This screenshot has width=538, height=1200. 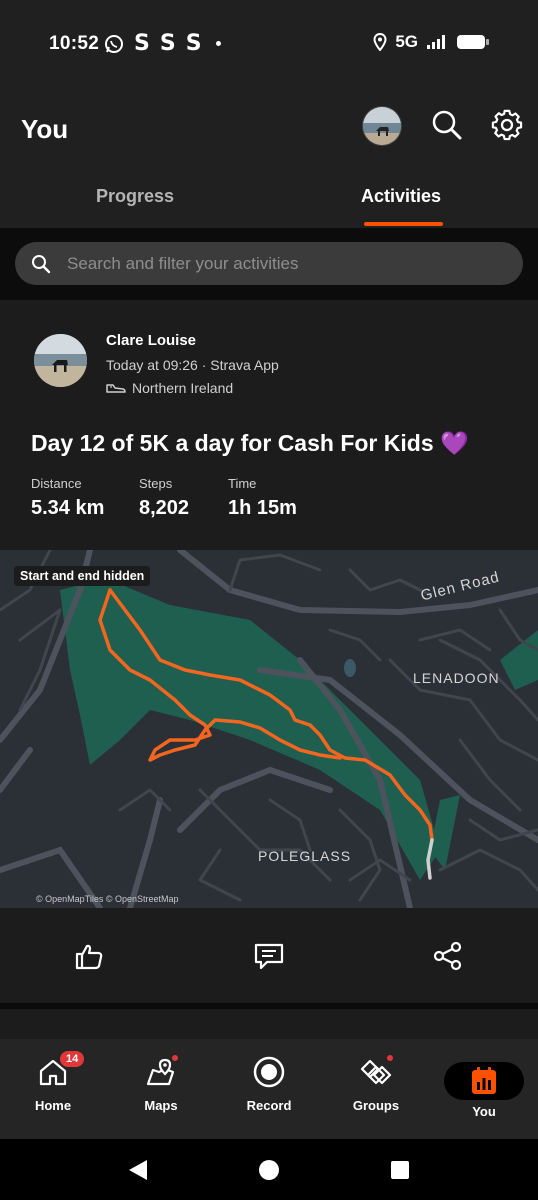 I want to click on nav-groups: Groups, so click(x=376, y=1089).